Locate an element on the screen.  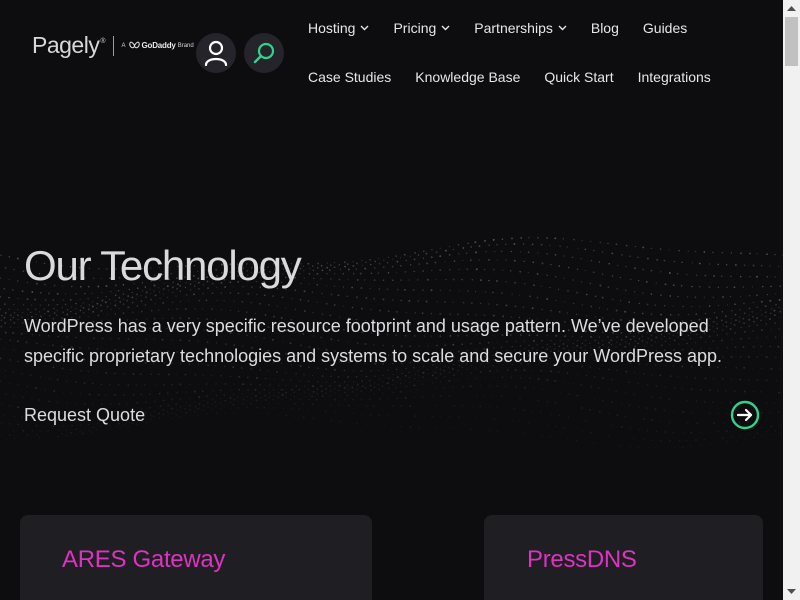
nav-item-hosting: Hosting is located at coordinates (338, 28).